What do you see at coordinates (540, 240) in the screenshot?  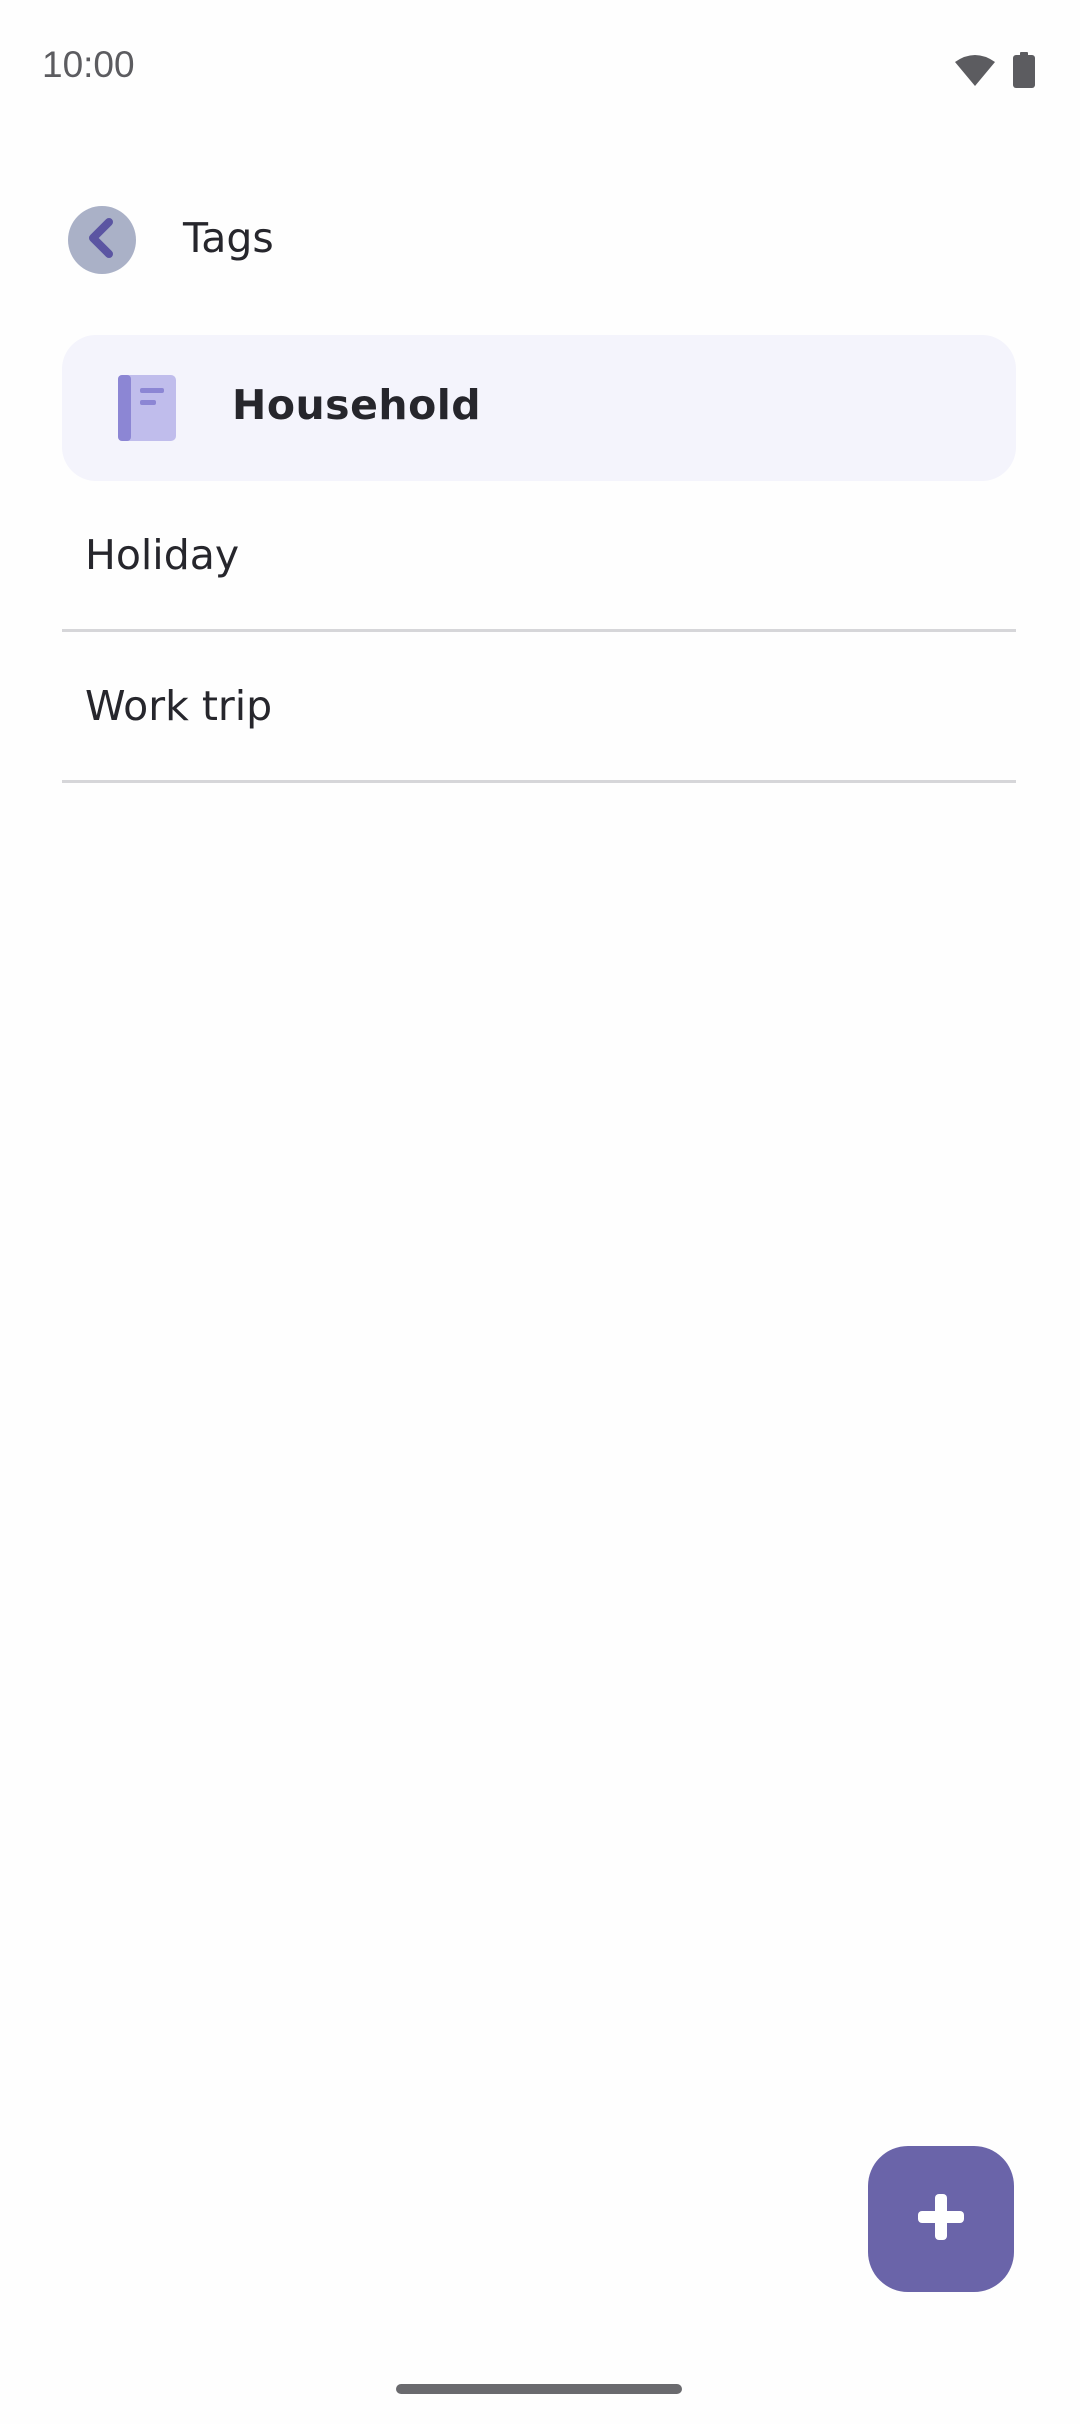 I see `app-bar: Tags` at bounding box center [540, 240].